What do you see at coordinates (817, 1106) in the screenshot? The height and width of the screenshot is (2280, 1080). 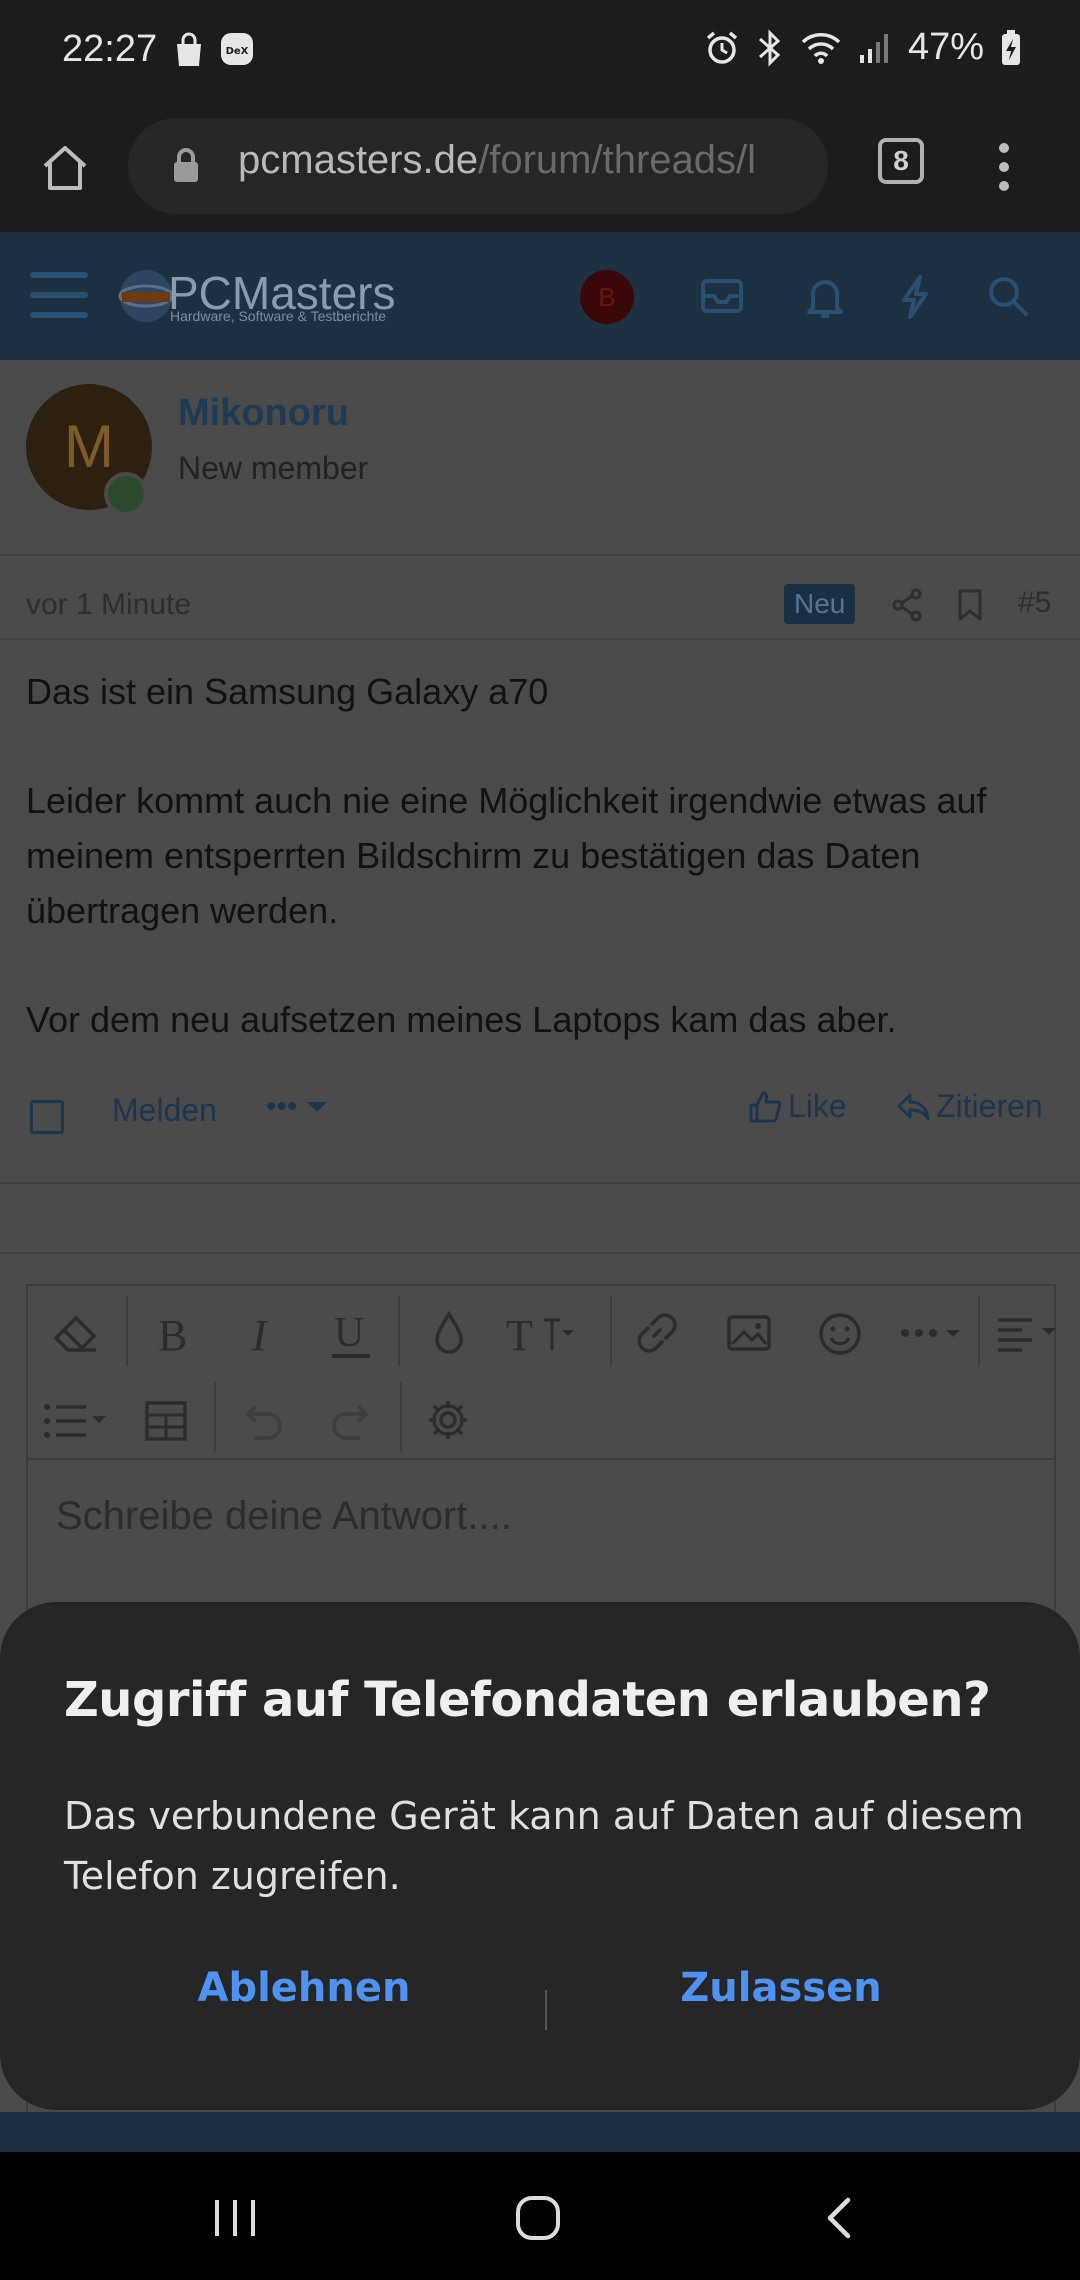 I see `like-label: Like` at bounding box center [817, 1106].